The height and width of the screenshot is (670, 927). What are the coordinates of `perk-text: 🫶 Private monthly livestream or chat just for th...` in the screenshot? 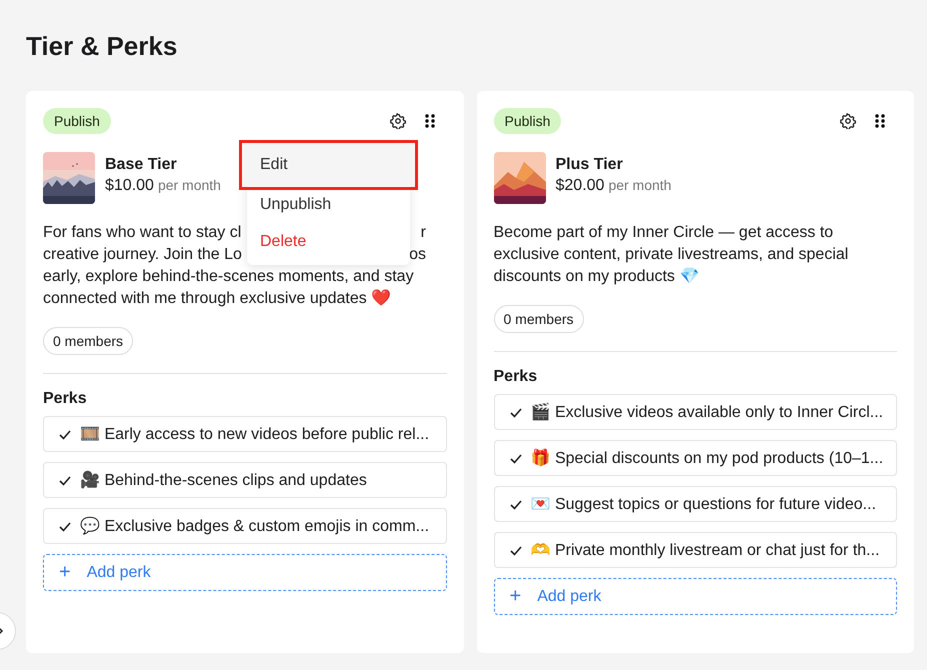 It's located at (705, 550).